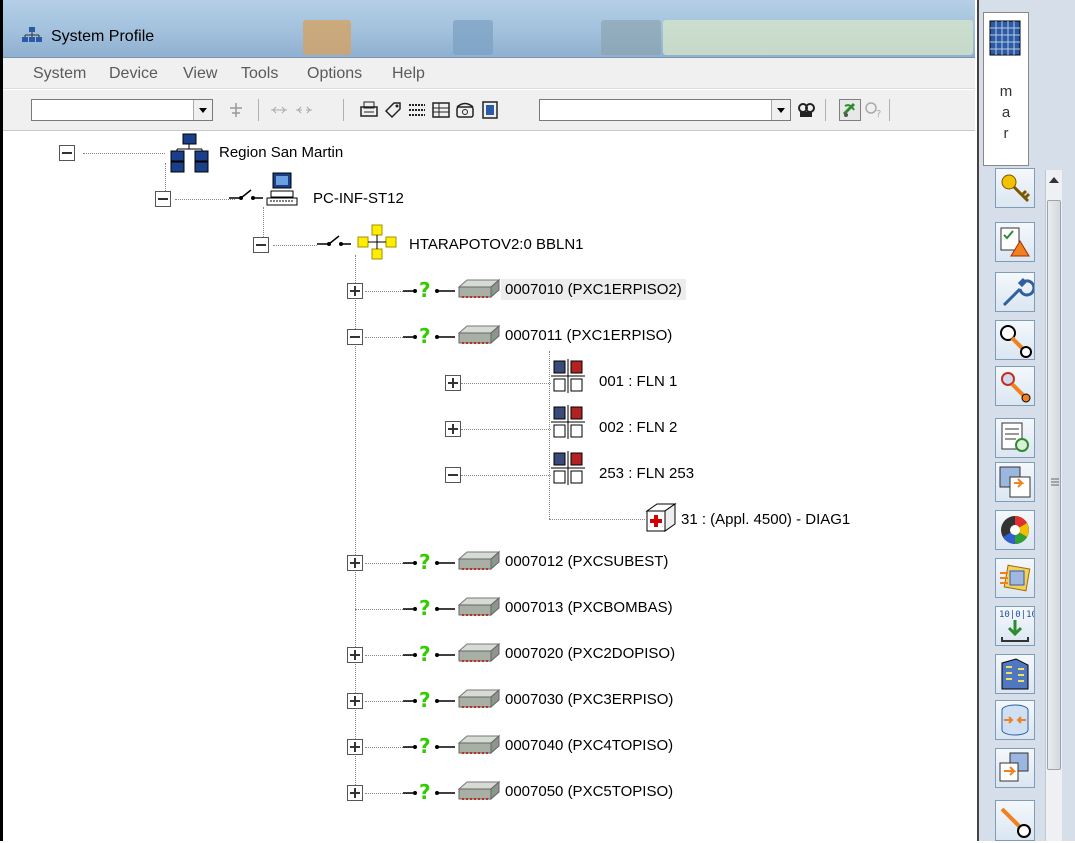 Image resolution: width=1075 pixels, height=843 pixels. I want to click on scroll-up-arrow-icon, so click(1054, 180).